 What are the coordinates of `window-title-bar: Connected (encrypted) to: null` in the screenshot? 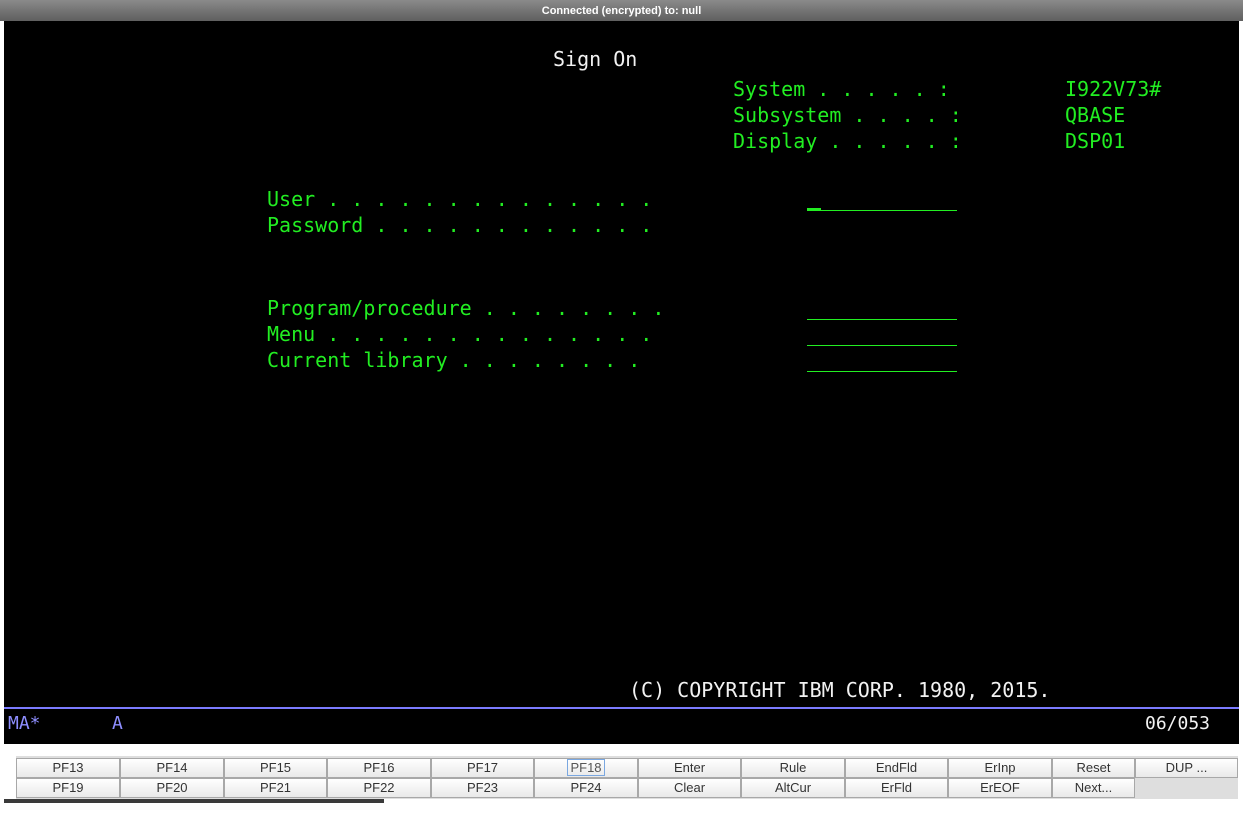 It's located at (621, 10).